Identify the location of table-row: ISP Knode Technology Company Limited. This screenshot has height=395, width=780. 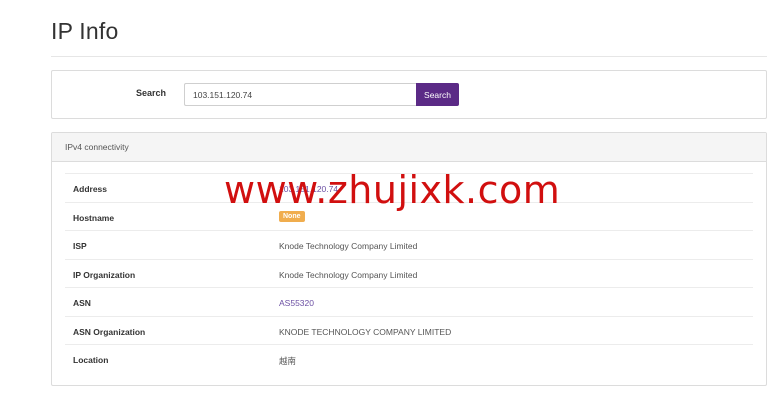
(409, 244).